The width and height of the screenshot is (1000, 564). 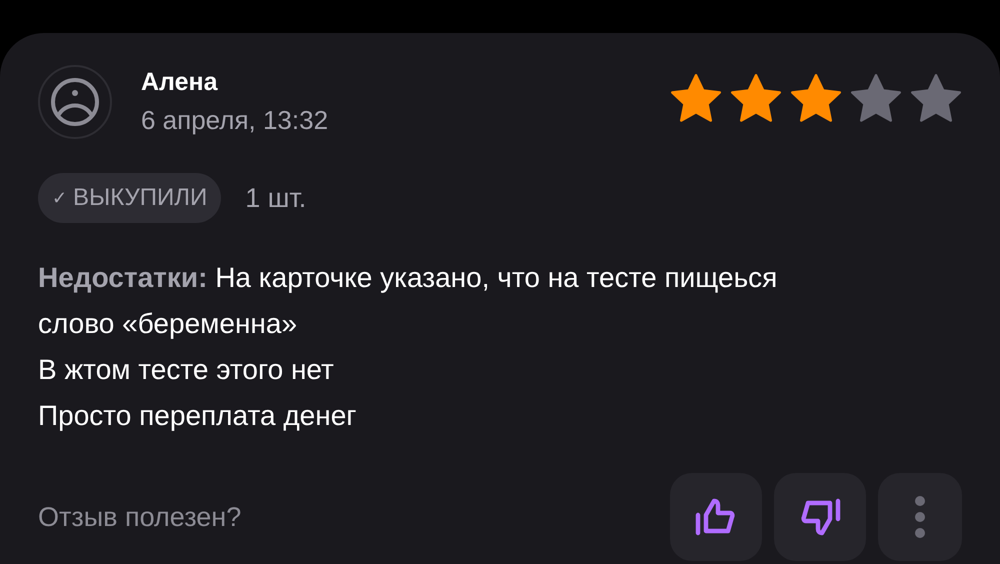 I want to click on author-name: Алена, so click(x=180, y=82).